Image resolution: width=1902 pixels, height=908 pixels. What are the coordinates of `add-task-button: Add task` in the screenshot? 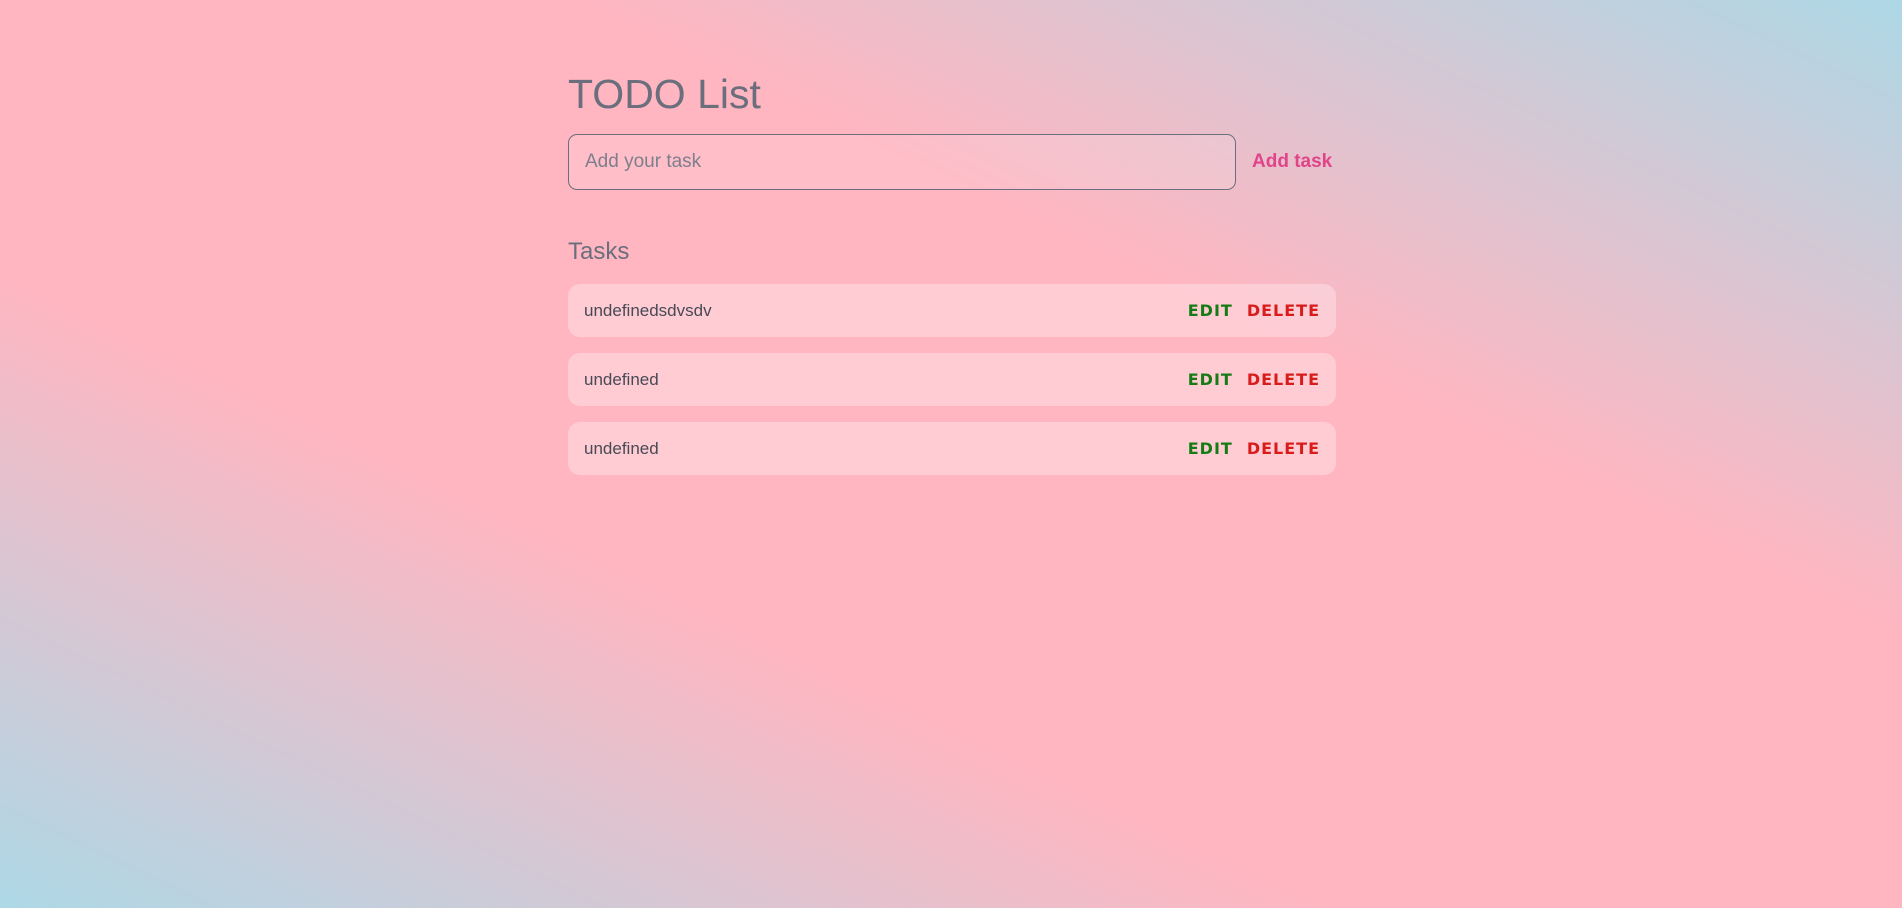 It's located at (1292, 162).